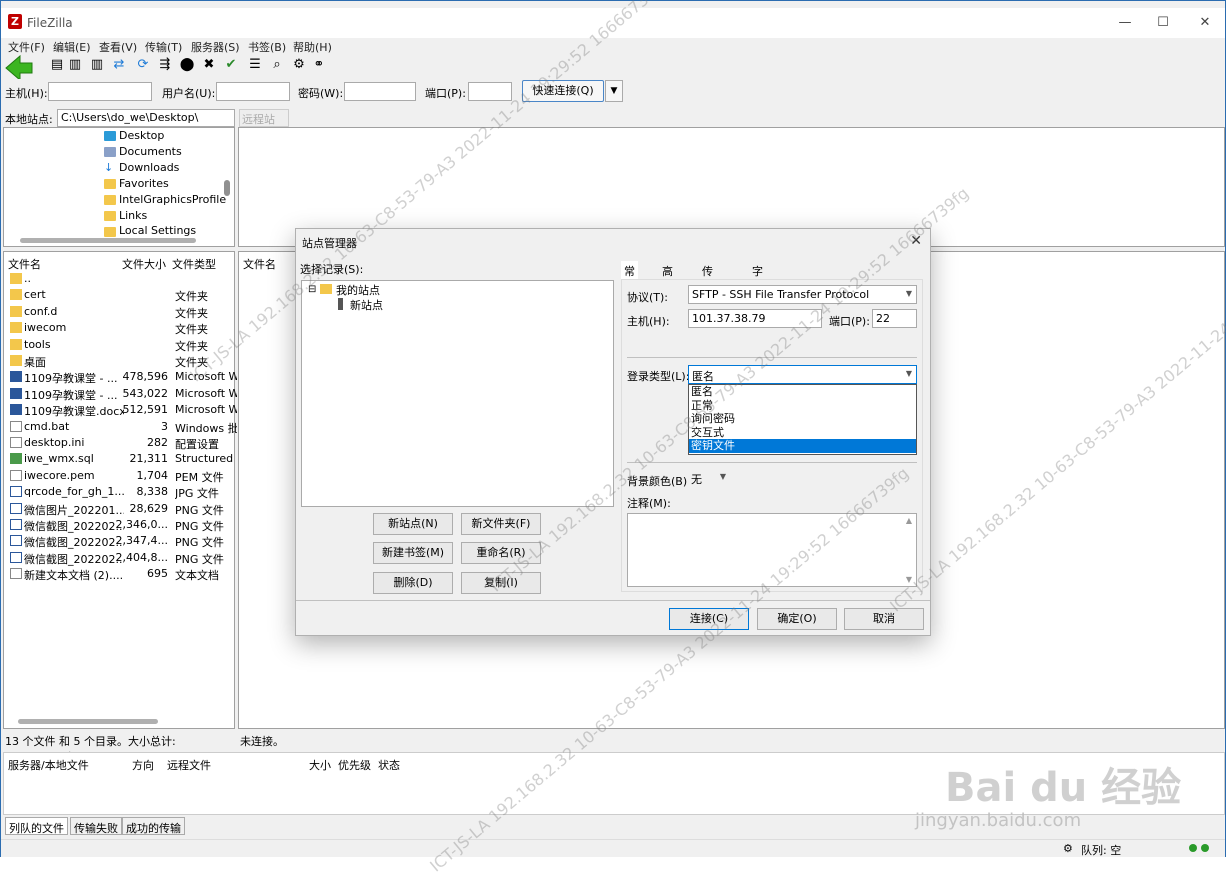  Describe the element at coordinates (122, 345) in the screenshot. I see `file-row: tools 文件夹` at that location.